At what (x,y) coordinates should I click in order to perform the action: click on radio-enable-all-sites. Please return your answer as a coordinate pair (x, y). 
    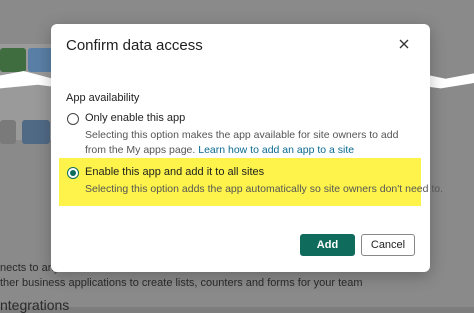
    Looking at the image, I should click on (73, 173).